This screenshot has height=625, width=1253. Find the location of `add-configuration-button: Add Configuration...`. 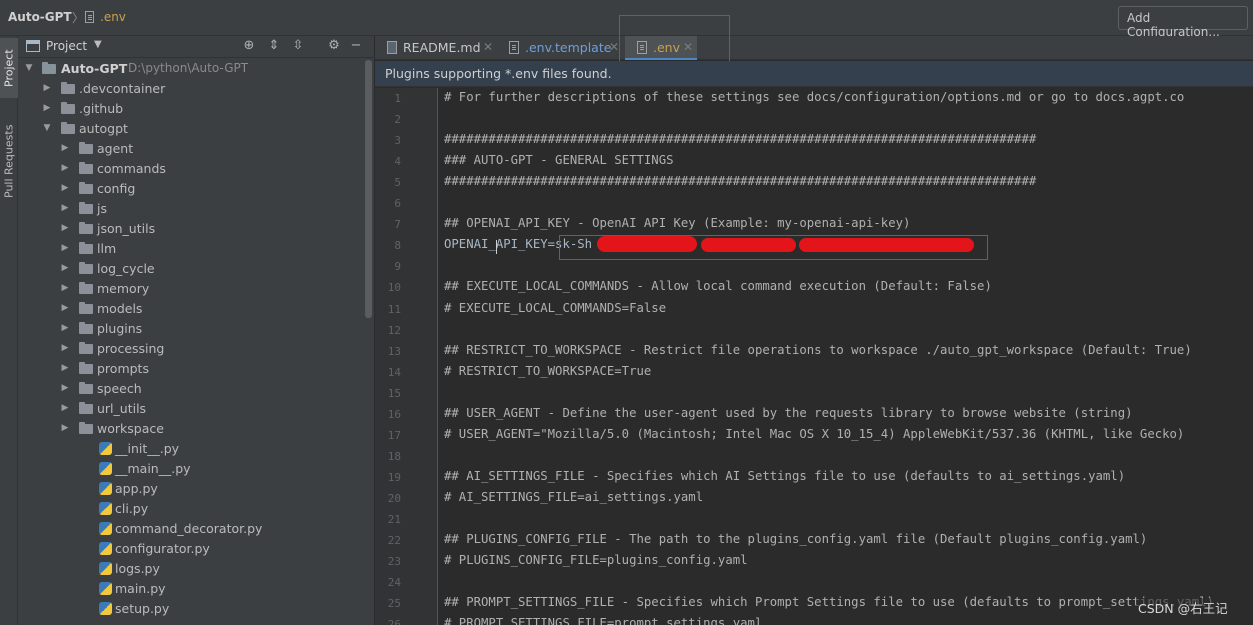

add-configuration-button: Add Configuration... is located at coordinates (1183, 22).